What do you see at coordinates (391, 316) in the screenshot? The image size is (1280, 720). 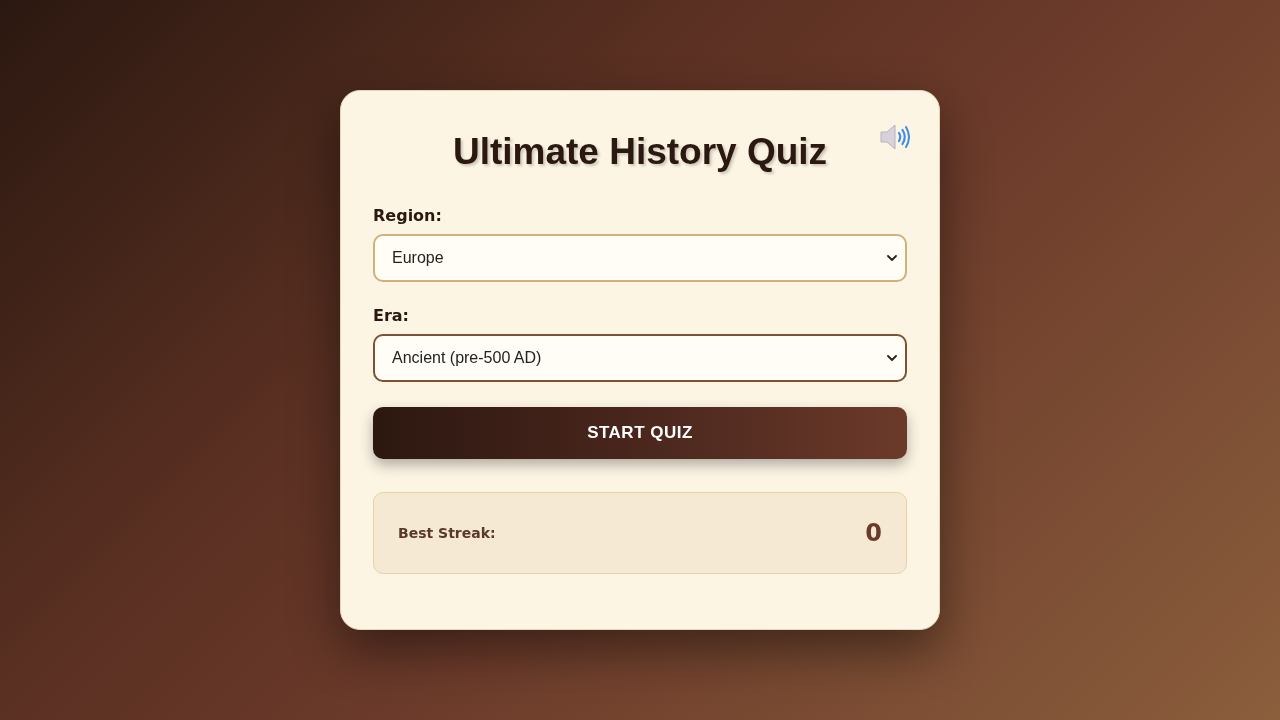 I see `field-label: Era:` at bounding box center [391, 316].